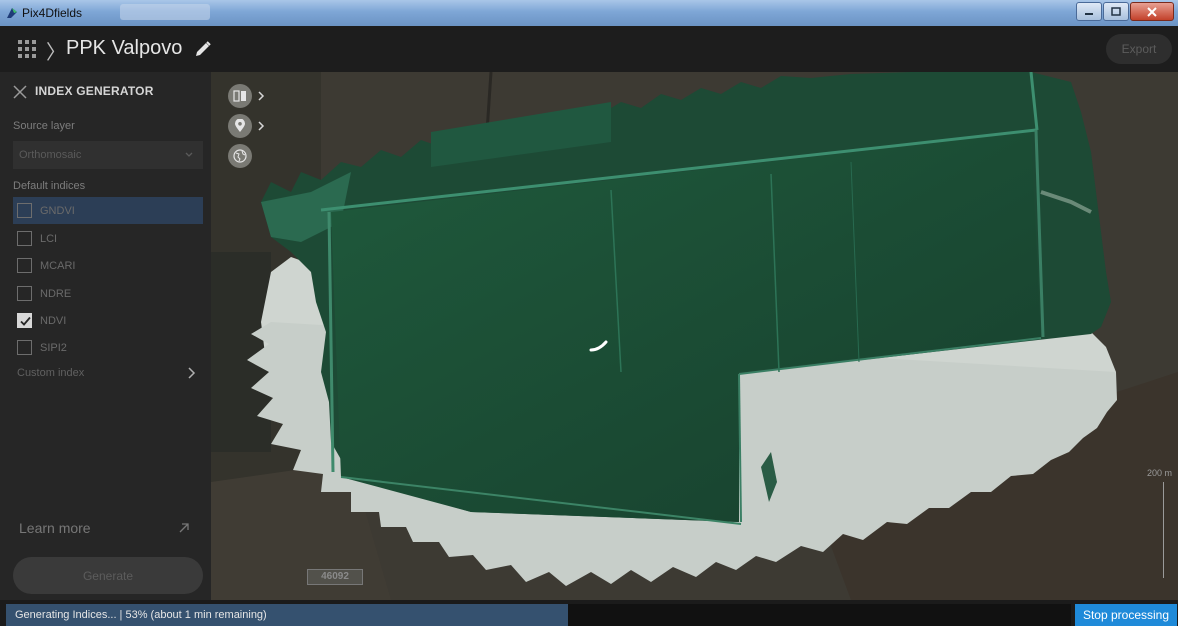  What do you see at coordinates (20, 92) in the screenshot?
I see `close-panel-icon` at bounding box center [20, 92].